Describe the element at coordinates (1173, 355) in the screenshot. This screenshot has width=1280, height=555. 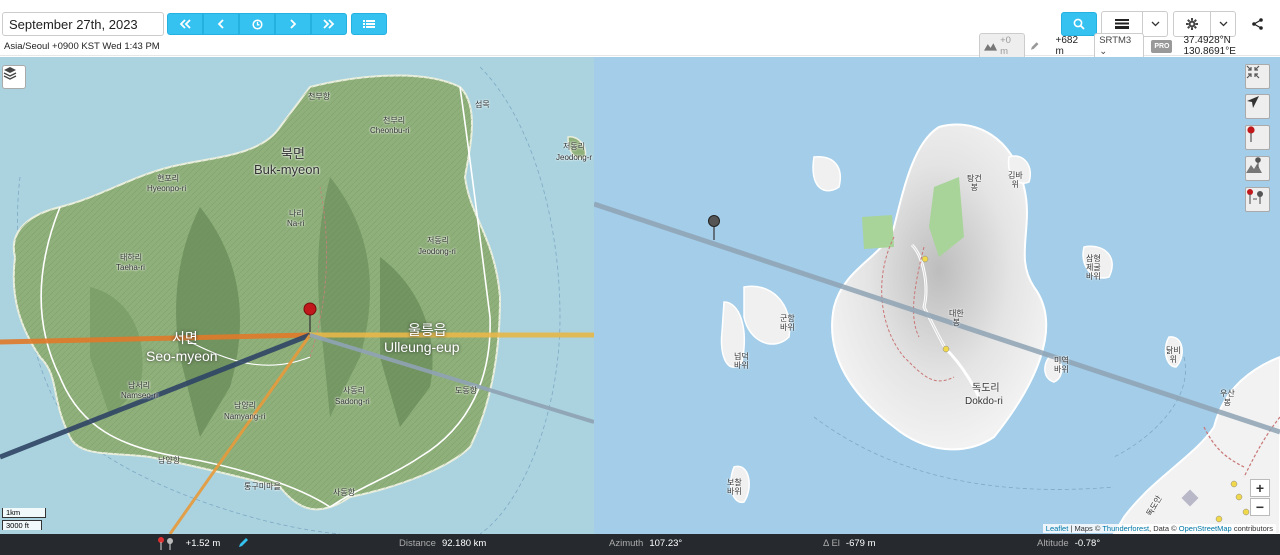
I see `label-dalbi: 닭비 위` at that location.